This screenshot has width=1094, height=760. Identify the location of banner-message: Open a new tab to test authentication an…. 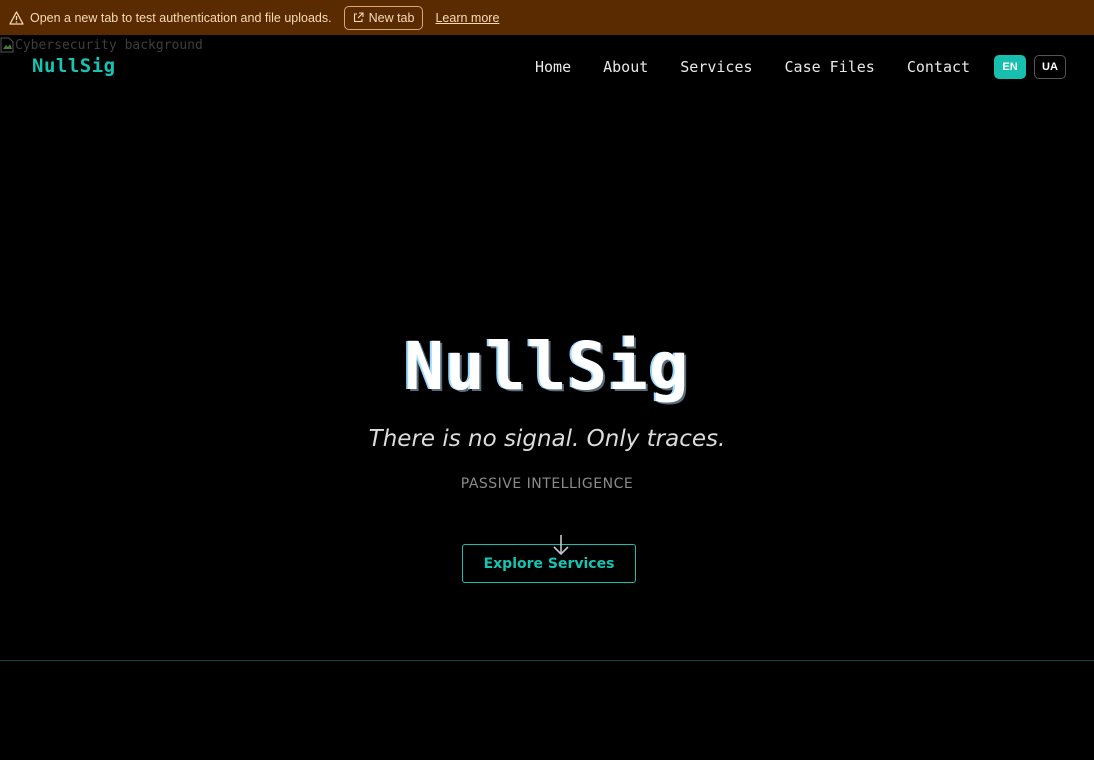
(181, 17).